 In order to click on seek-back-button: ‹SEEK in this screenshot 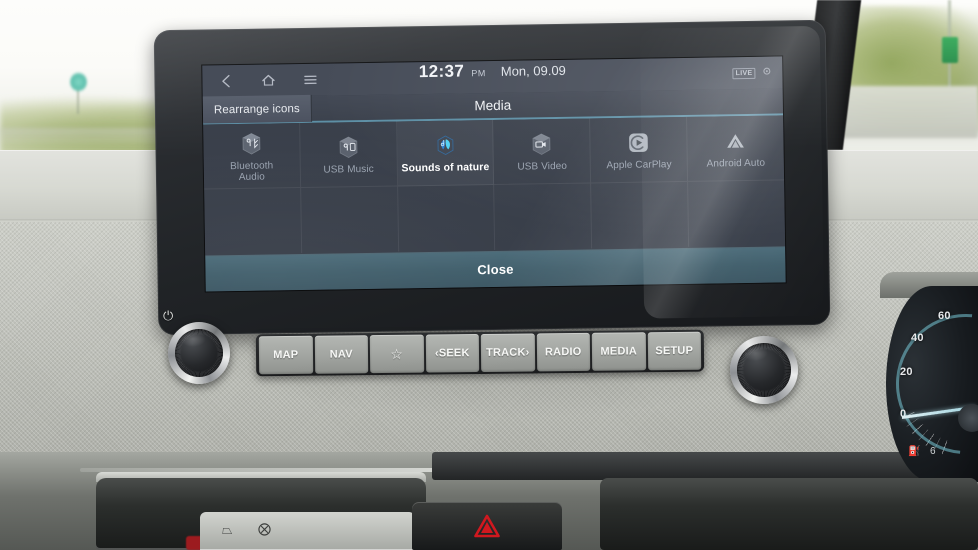, I will do `click(452, 353)`.